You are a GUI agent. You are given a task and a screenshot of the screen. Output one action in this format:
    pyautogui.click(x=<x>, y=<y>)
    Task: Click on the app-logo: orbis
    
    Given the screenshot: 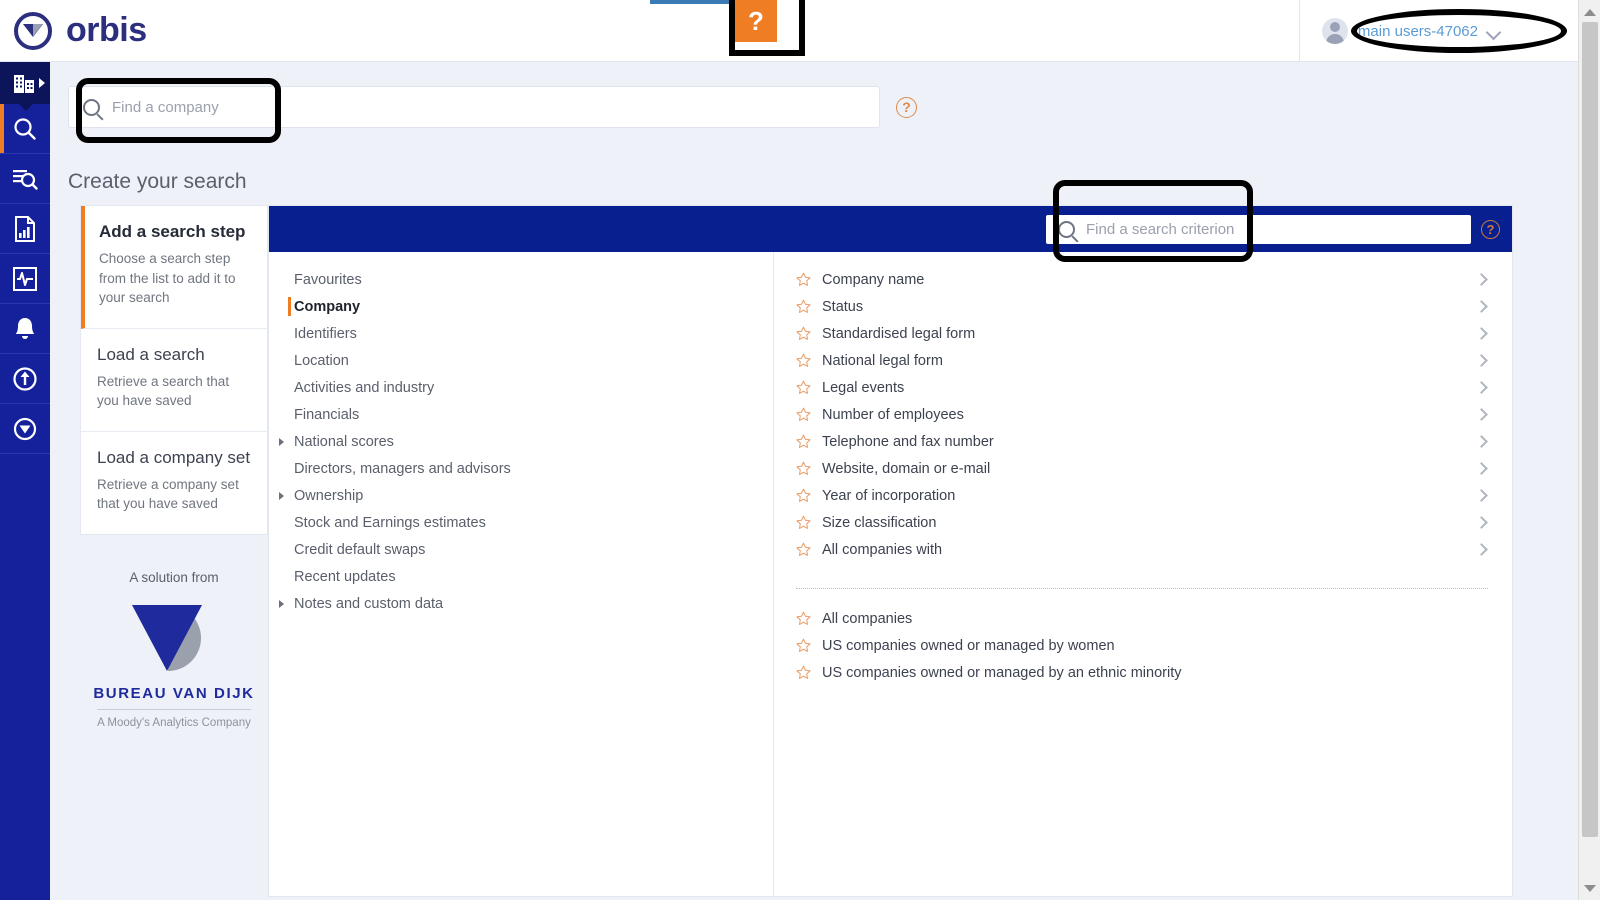 What is the action you would take?
    pyautogui.click(x=73, y=30)
    